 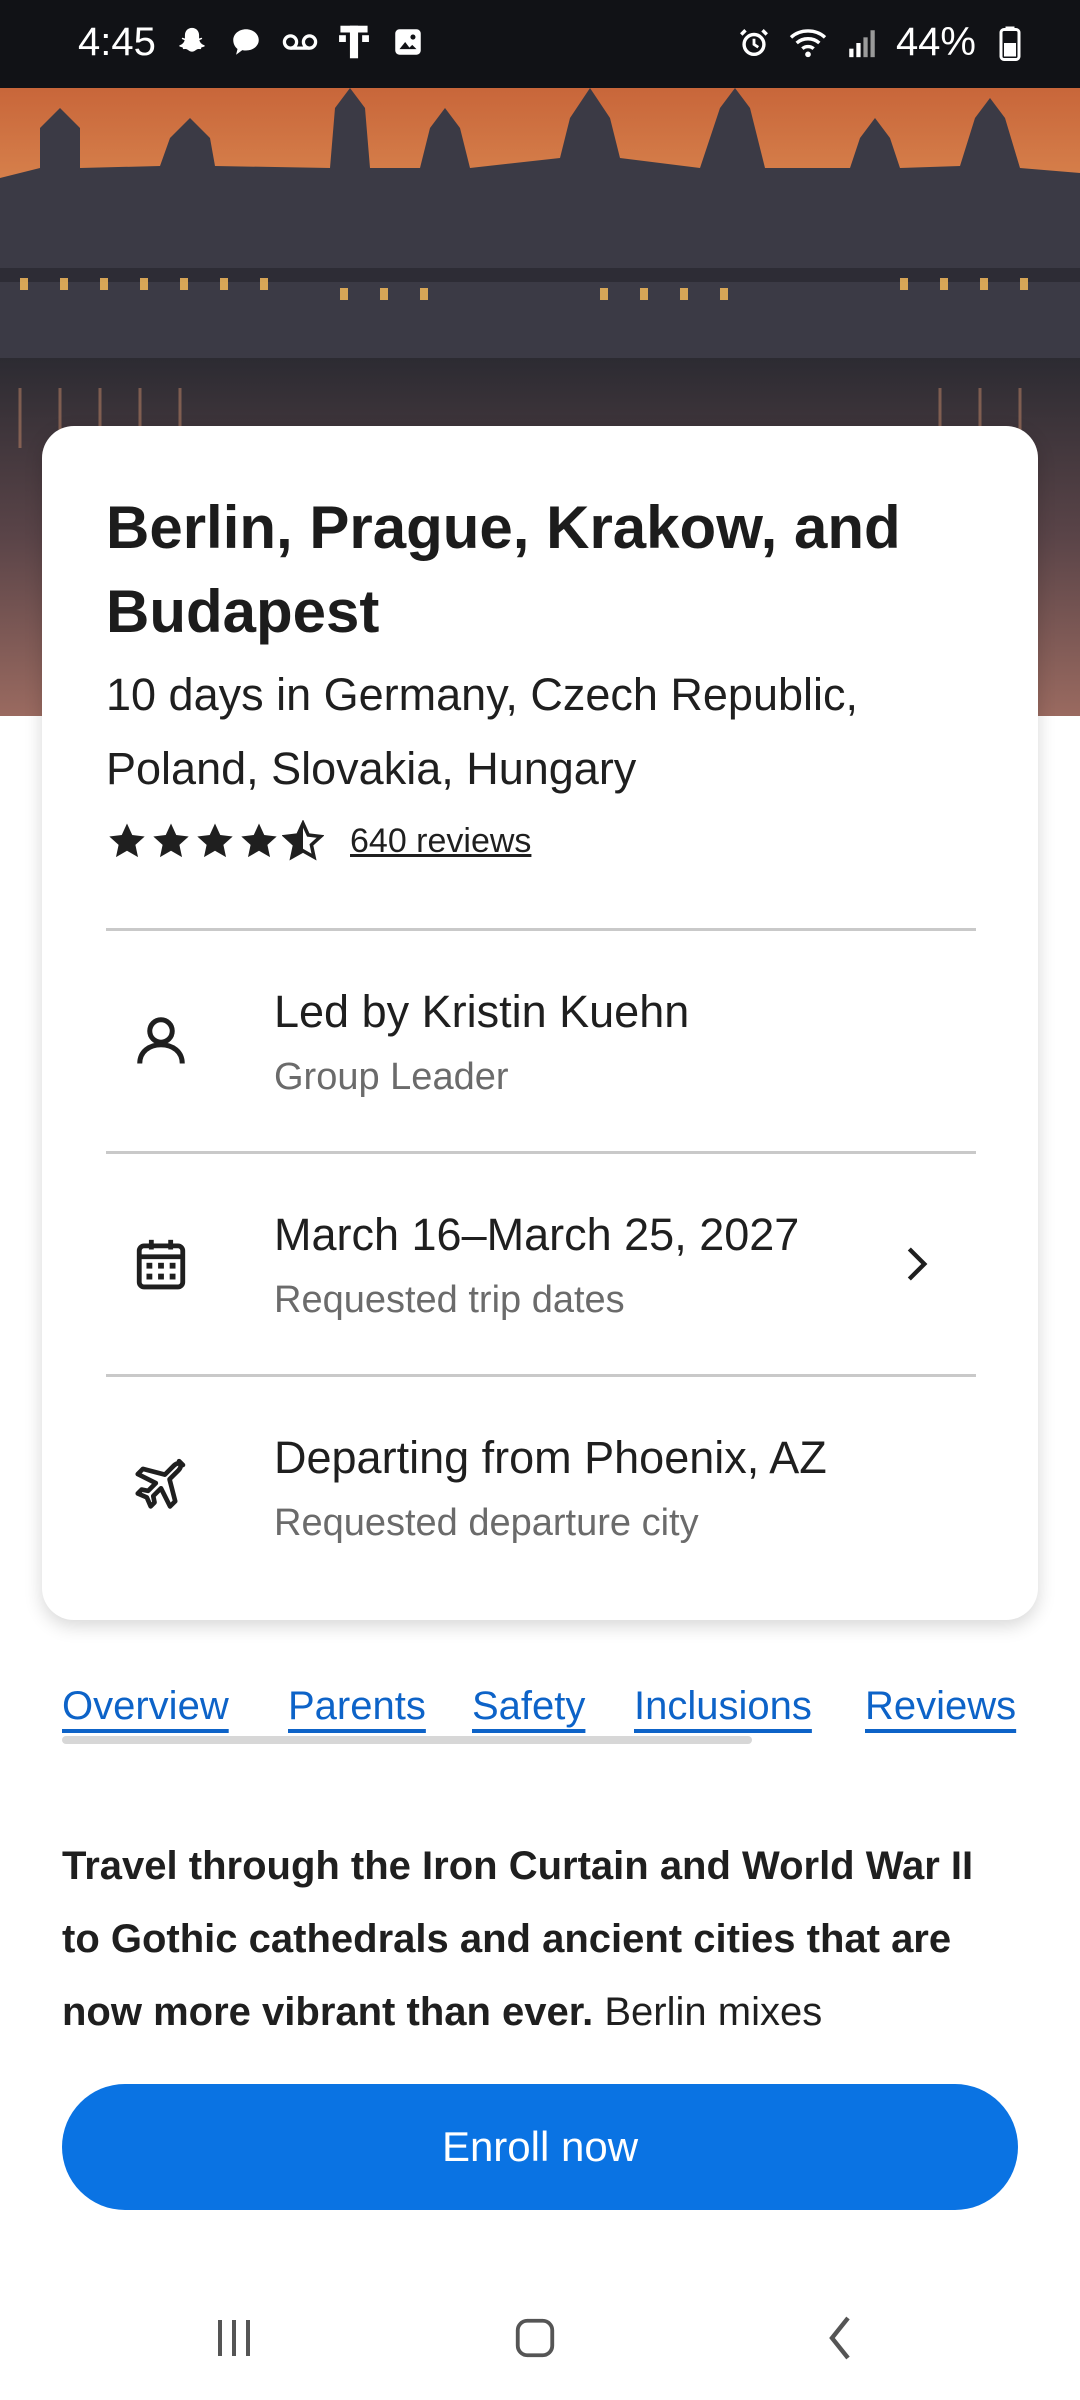 What do you see at coordinates (537, 1234) in the screenshot?
I see `trip-dates: March 16–March 25, 2027` at bounding box center [537, 1234].